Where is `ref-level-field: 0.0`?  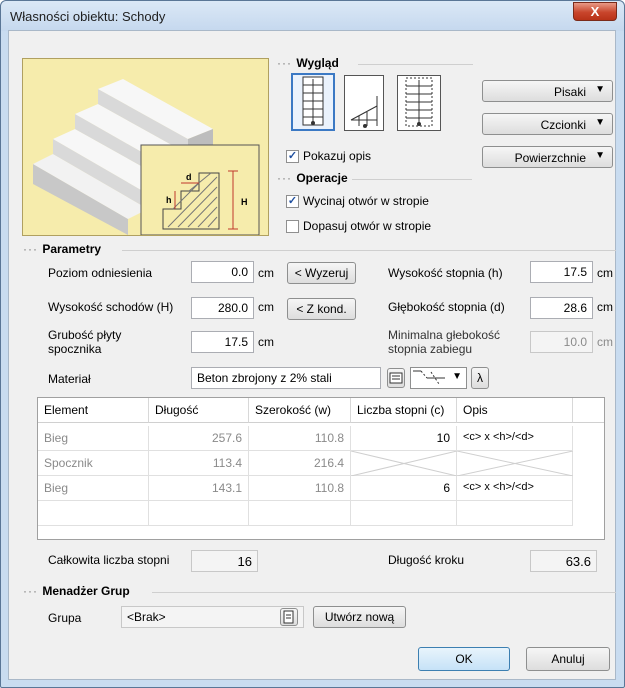 ref-level-field: 0.0 is located at coordinates (222, 272).